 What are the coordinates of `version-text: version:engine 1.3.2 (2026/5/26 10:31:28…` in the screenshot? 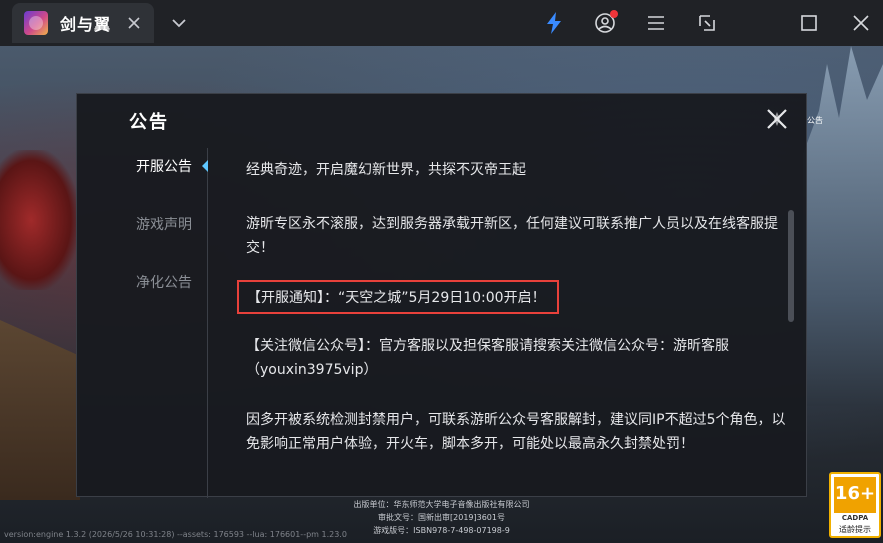 It's located at (175, 534).